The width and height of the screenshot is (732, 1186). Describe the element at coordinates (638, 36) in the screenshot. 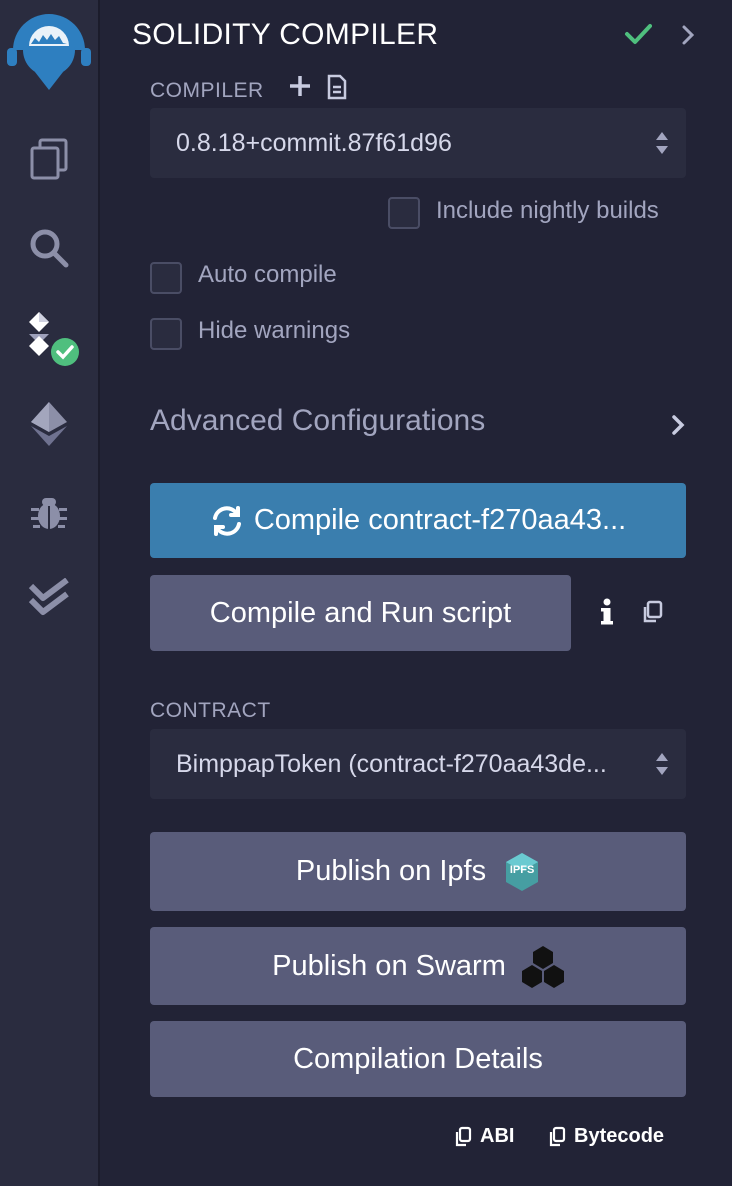

I see `check-icon` at that location.